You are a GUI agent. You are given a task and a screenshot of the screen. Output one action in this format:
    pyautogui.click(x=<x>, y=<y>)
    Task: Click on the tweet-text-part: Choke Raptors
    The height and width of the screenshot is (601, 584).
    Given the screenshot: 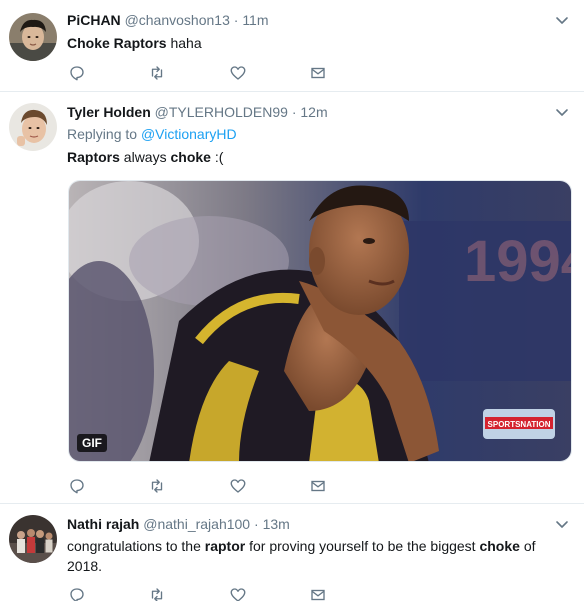 What is the action you would take?
    pyautogui.click(x=117, y=43)
    